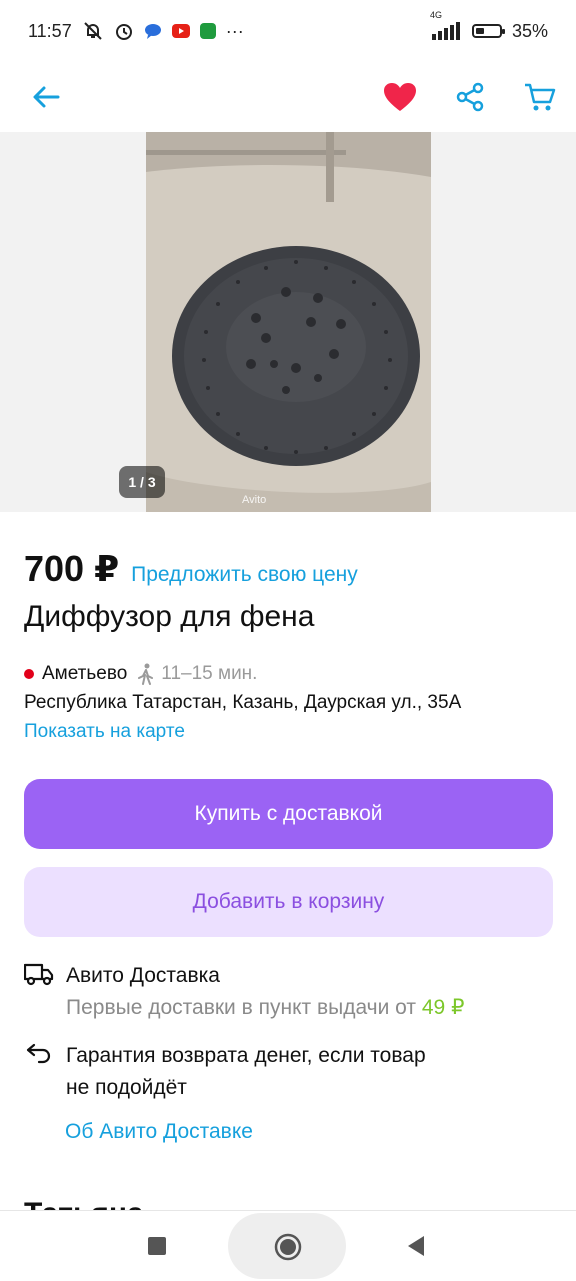  I want to click on youtube-icon, so click(180, 31).